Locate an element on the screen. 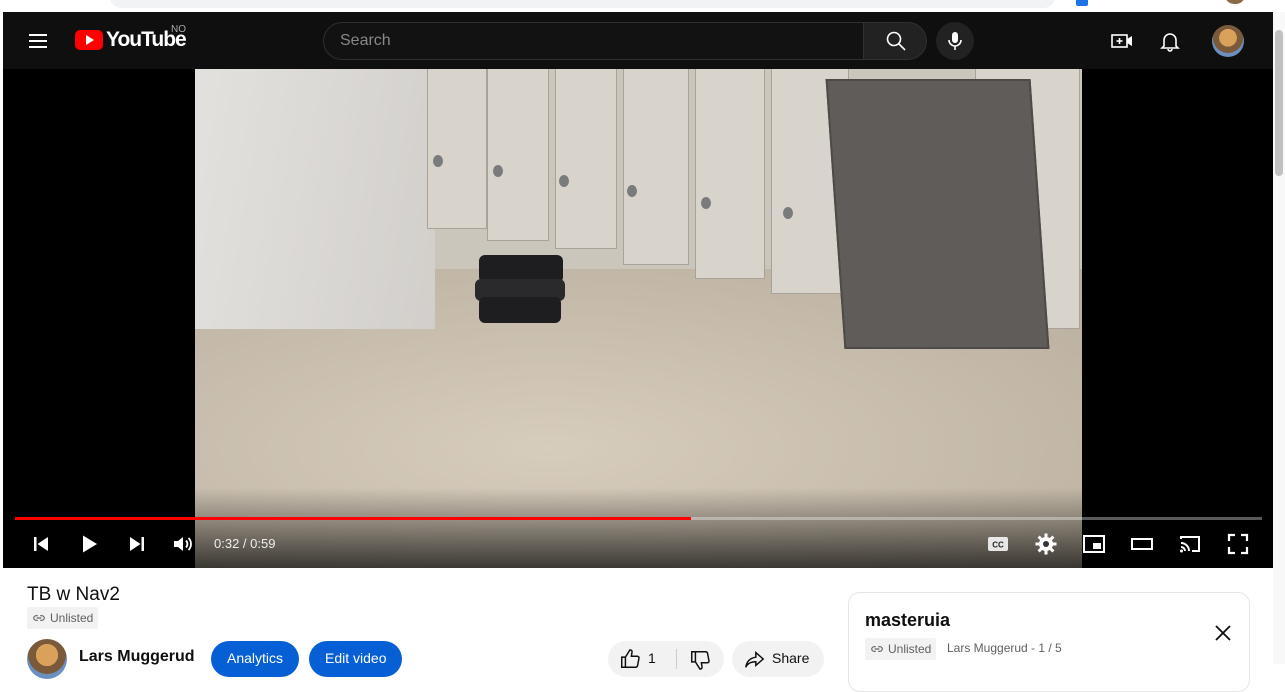  settings-button is located at coordinates (1046, 544).